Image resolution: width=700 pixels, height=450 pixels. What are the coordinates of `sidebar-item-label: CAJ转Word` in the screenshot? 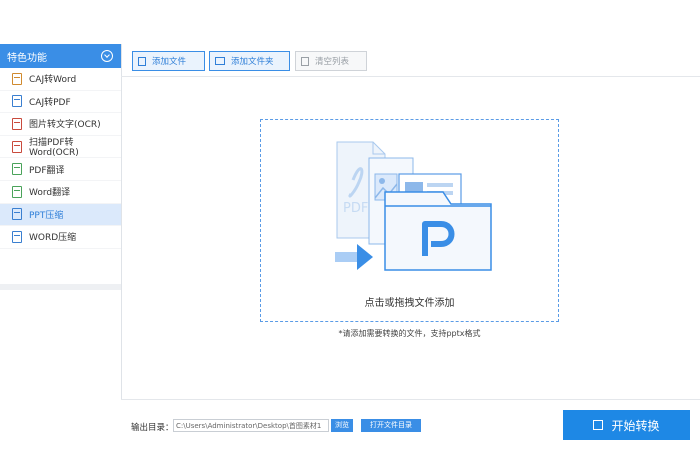 It's located at (53, 80).